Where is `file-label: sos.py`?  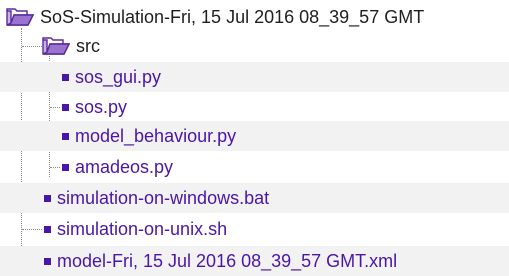
file-label: sos.py is located at coordinates (101, 107).